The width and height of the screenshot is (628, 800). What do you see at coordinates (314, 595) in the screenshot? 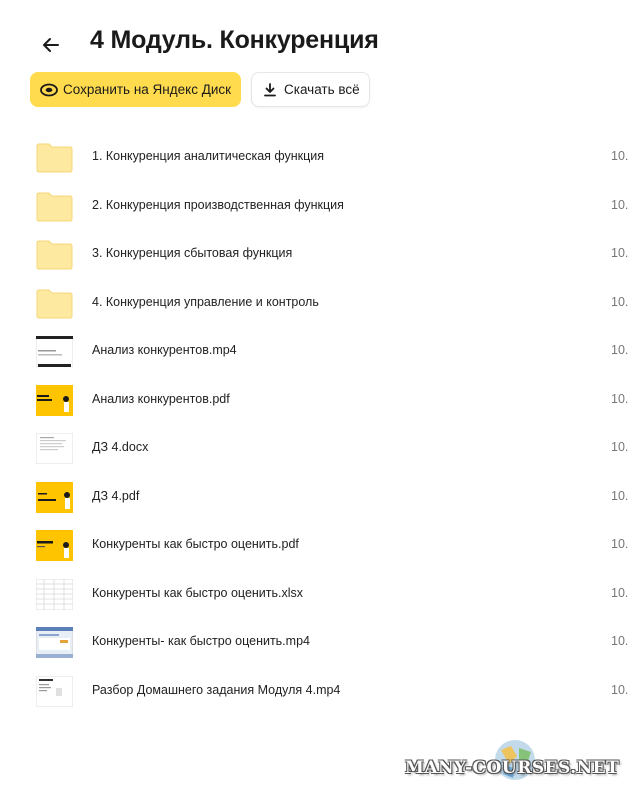
I see `list-item: Конкуренты как быстро оценить.xlsx 10.` at bounding box center [314, 595].